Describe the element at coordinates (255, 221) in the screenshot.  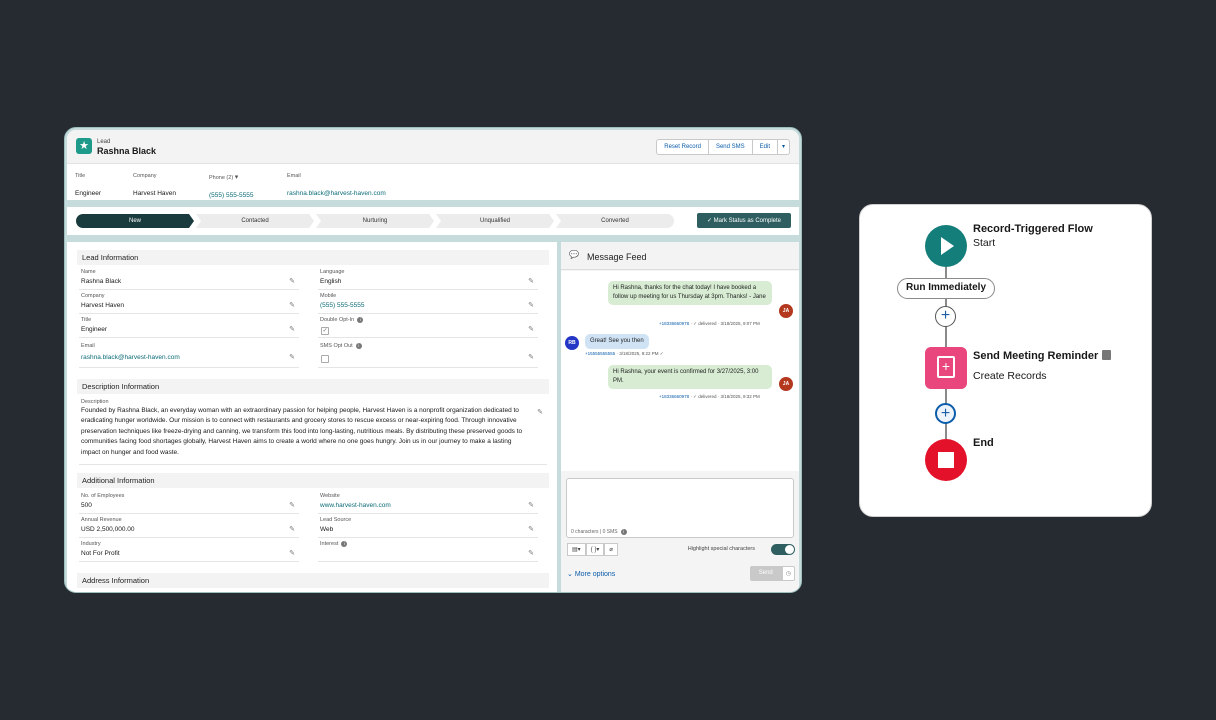
I see `path-step-contacted: Contacted` at that location.